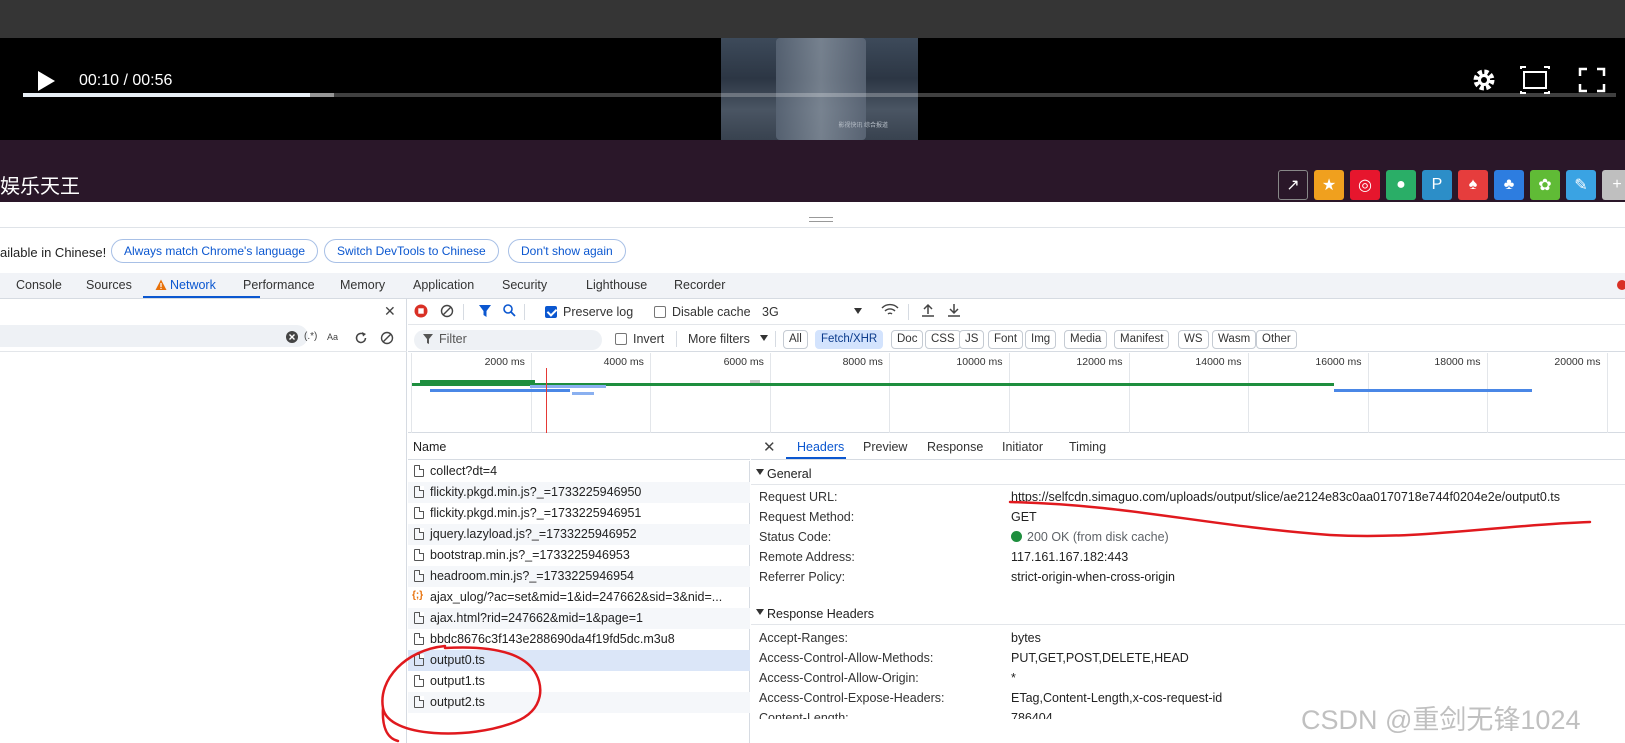  I want to click on tab-initiator: Initiator, so click(1022, 447).